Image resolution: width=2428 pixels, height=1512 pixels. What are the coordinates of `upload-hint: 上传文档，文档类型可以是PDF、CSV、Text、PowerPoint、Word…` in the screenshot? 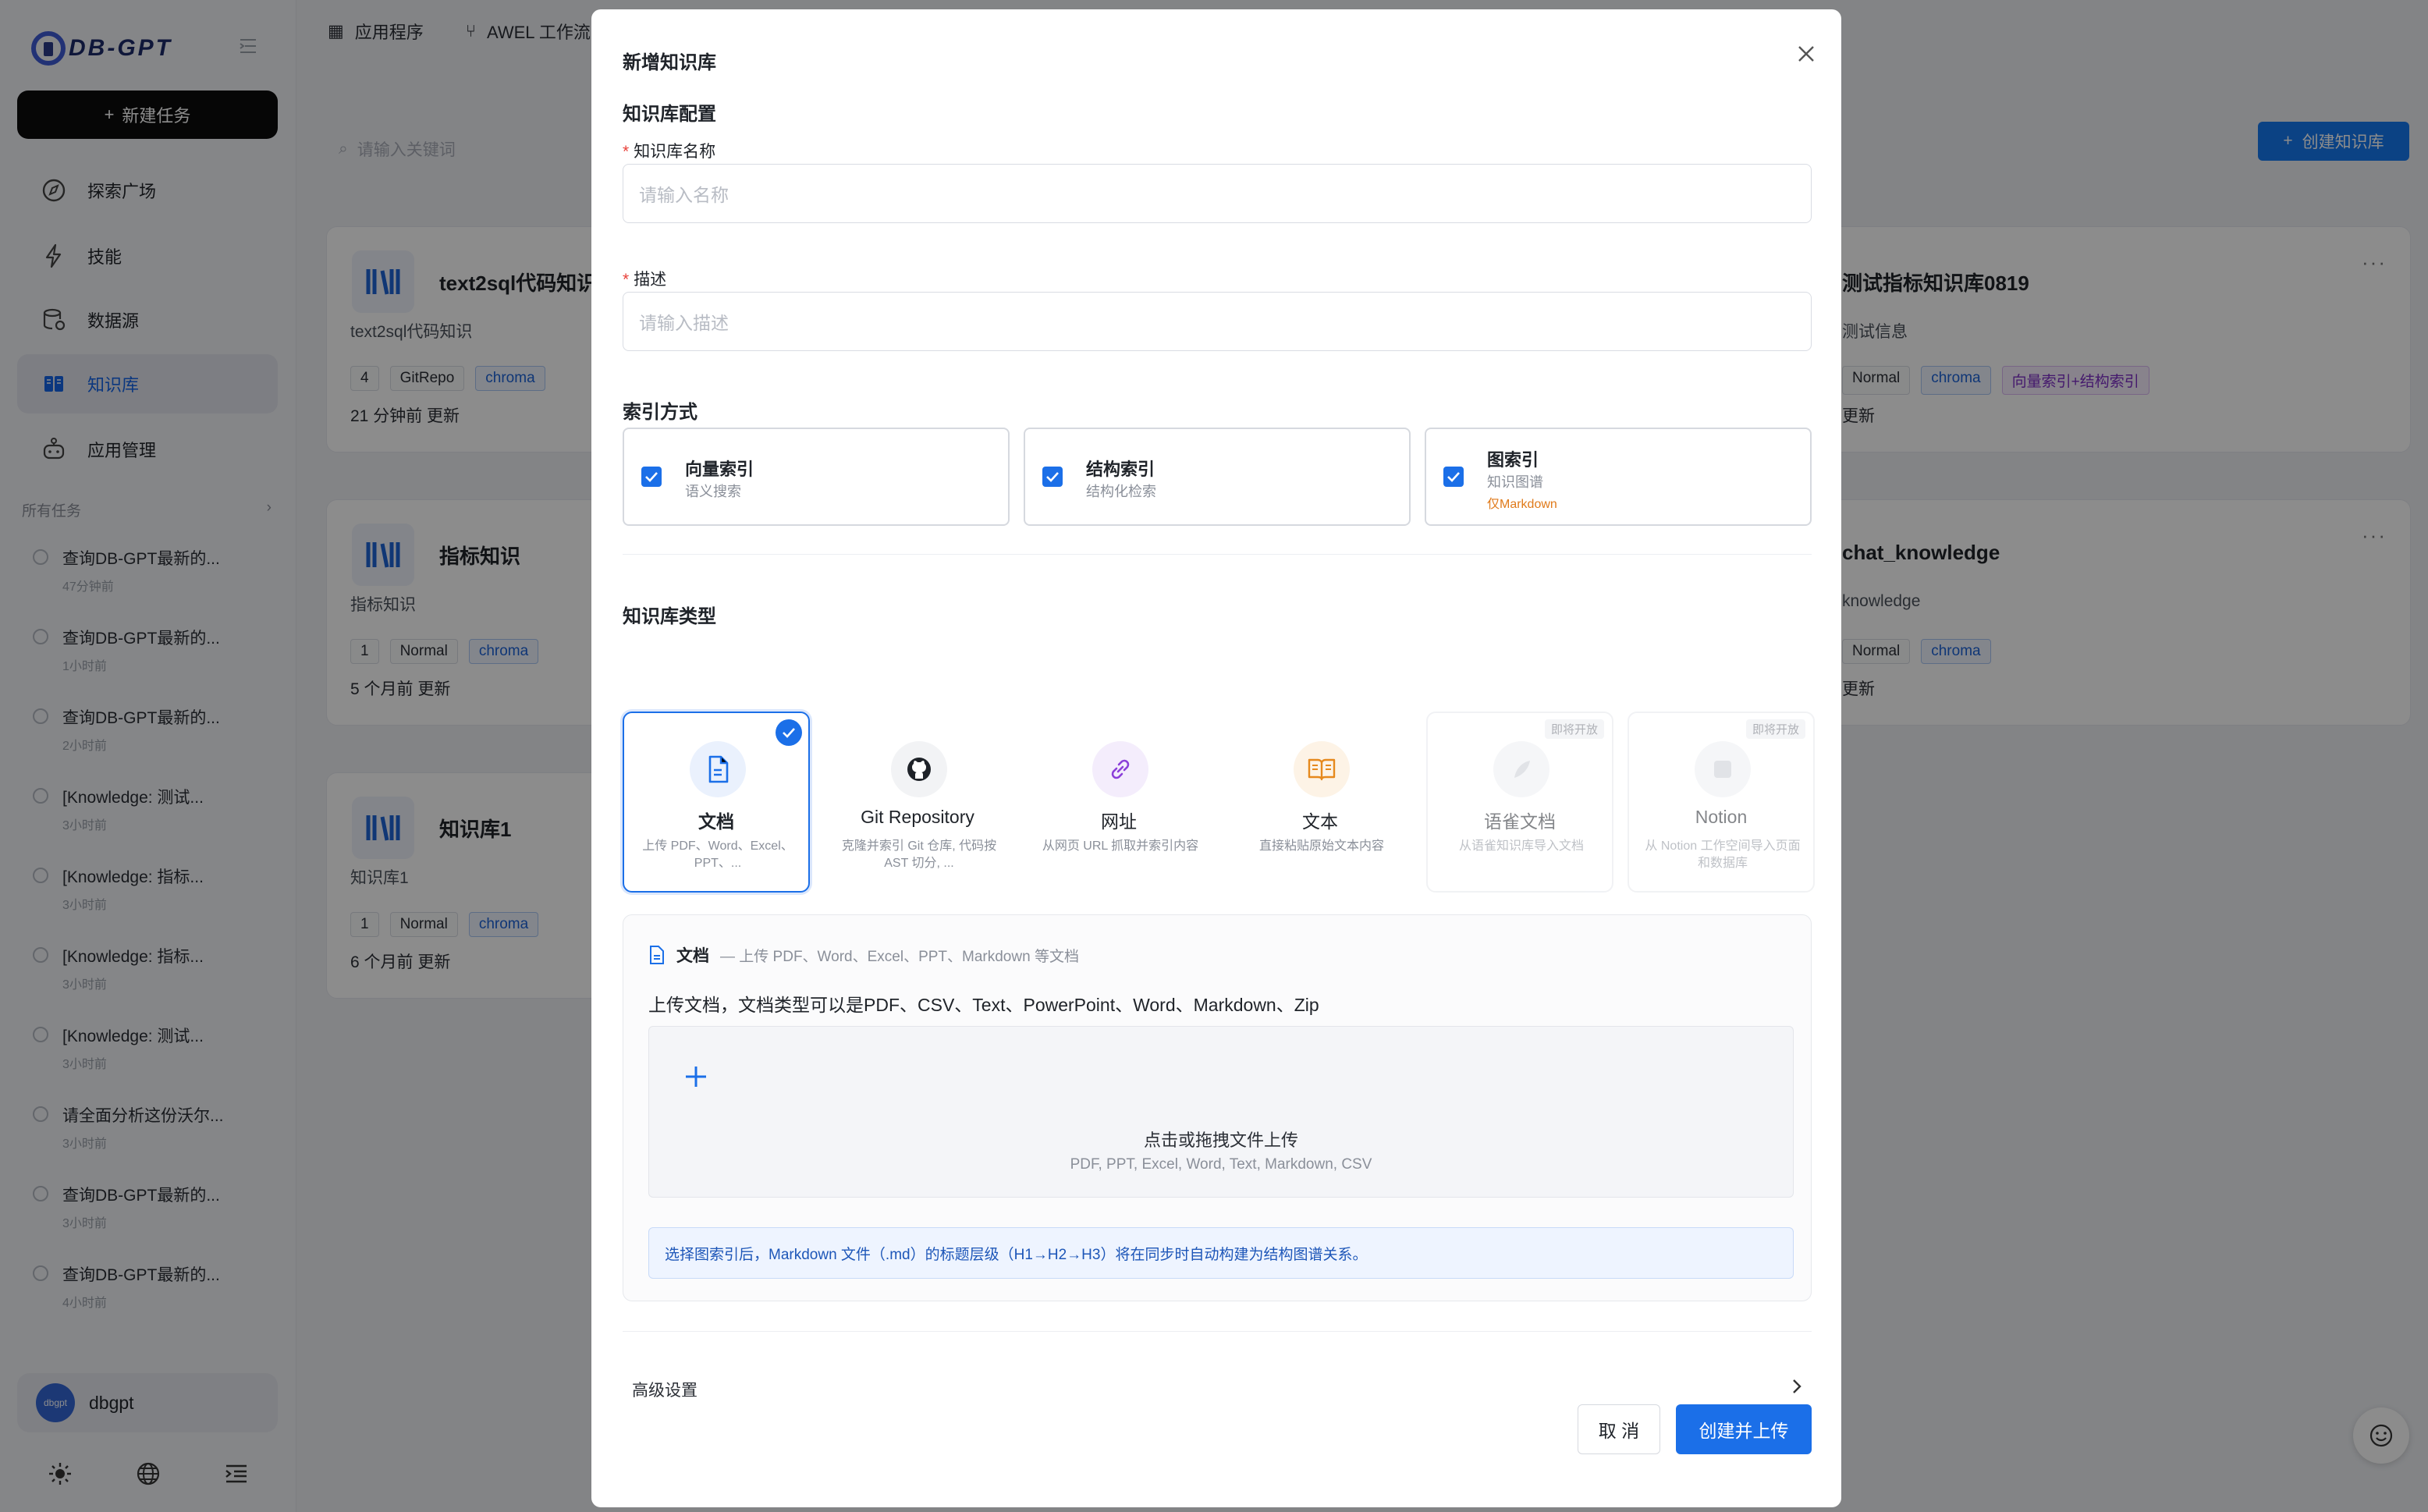 It's located at (984, 1005).